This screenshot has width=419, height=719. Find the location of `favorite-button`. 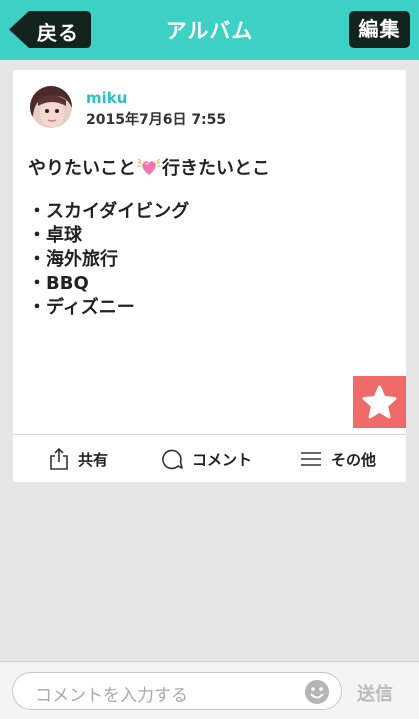

favorite-button is located at coordinates (379, 402).